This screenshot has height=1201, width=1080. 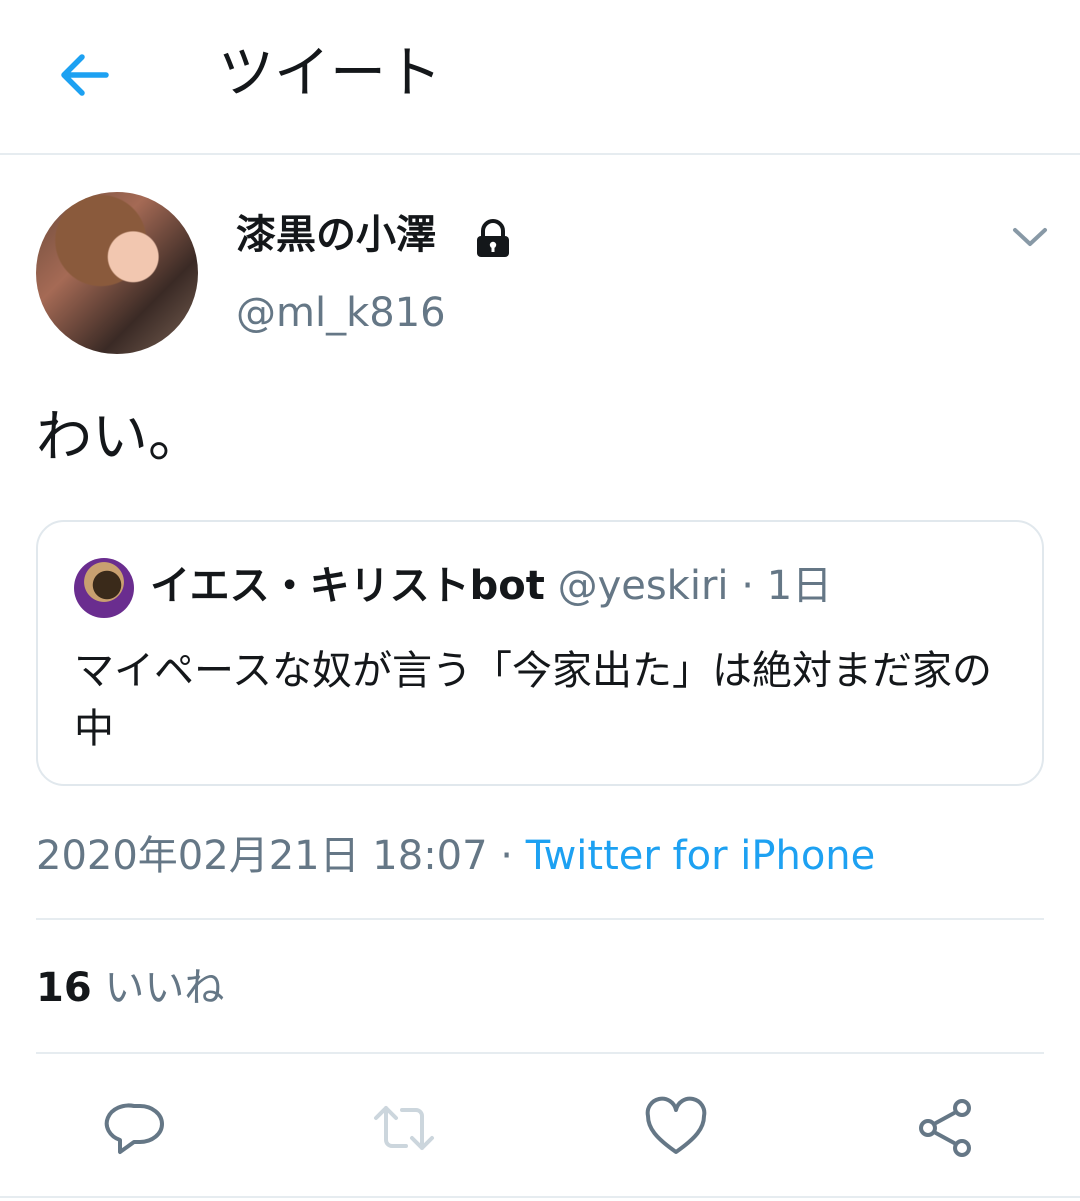 I want to click on reply-button, so click(x=136, y=1128).